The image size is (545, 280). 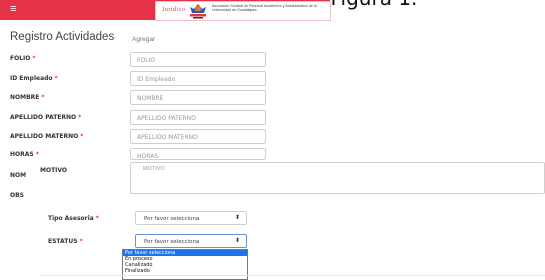 I want to click on apellido-materno-label: APELLIDO MATERNO *, so click(x=46, y=136).